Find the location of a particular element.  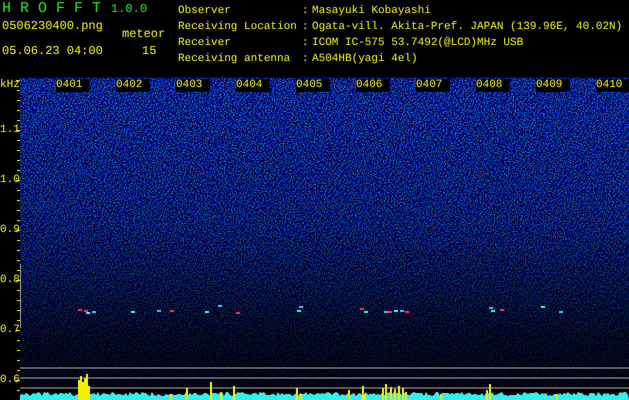

axis-label: 0.6 is located at coordinates (10, 380).